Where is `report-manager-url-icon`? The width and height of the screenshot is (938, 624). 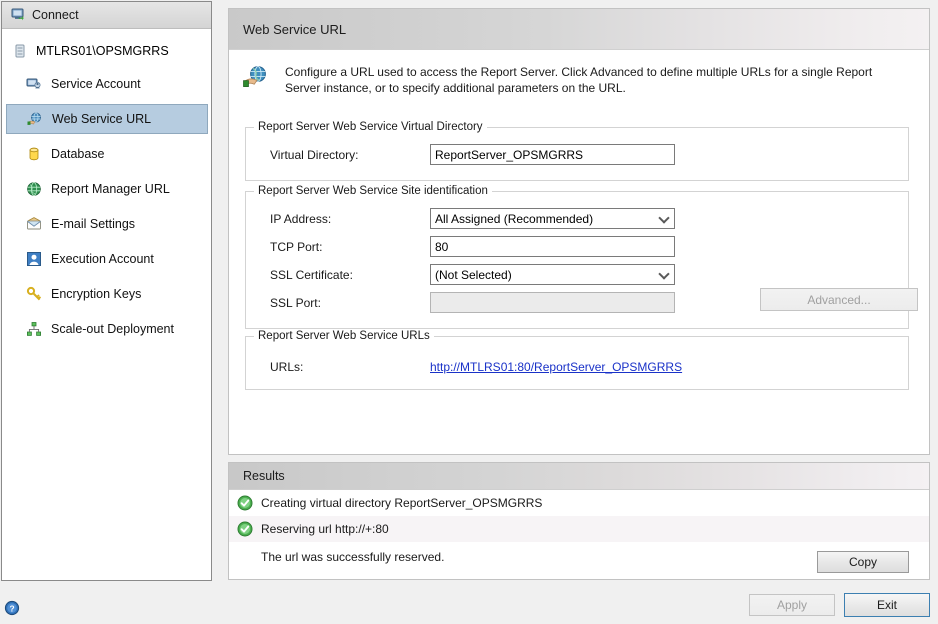
report-manager-url-icon is located at coordinates (34, 189).